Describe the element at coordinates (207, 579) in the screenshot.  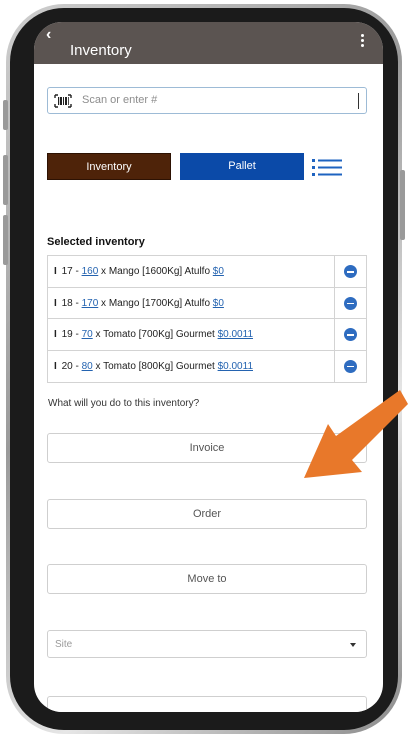
I see `move-to-button: Move to` at that location.